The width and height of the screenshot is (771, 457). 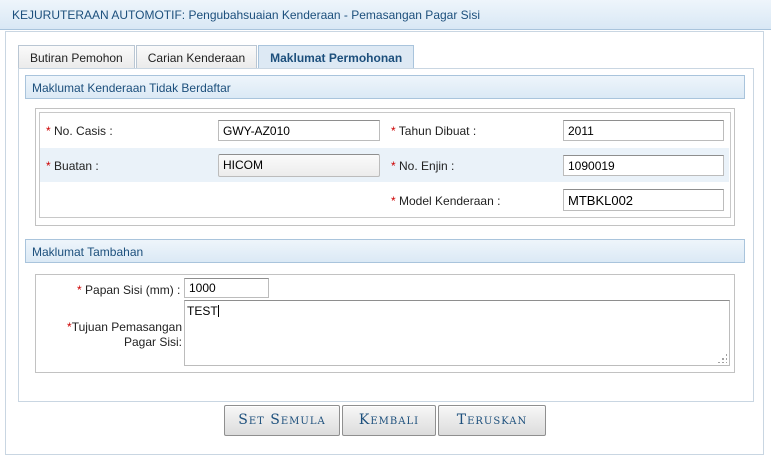 What do you see at coordinates (336, 57) in the screenshot?
I see `tab-maklumat-permohonan: Maklumat Permohonan` at bounding box center [336, 57].